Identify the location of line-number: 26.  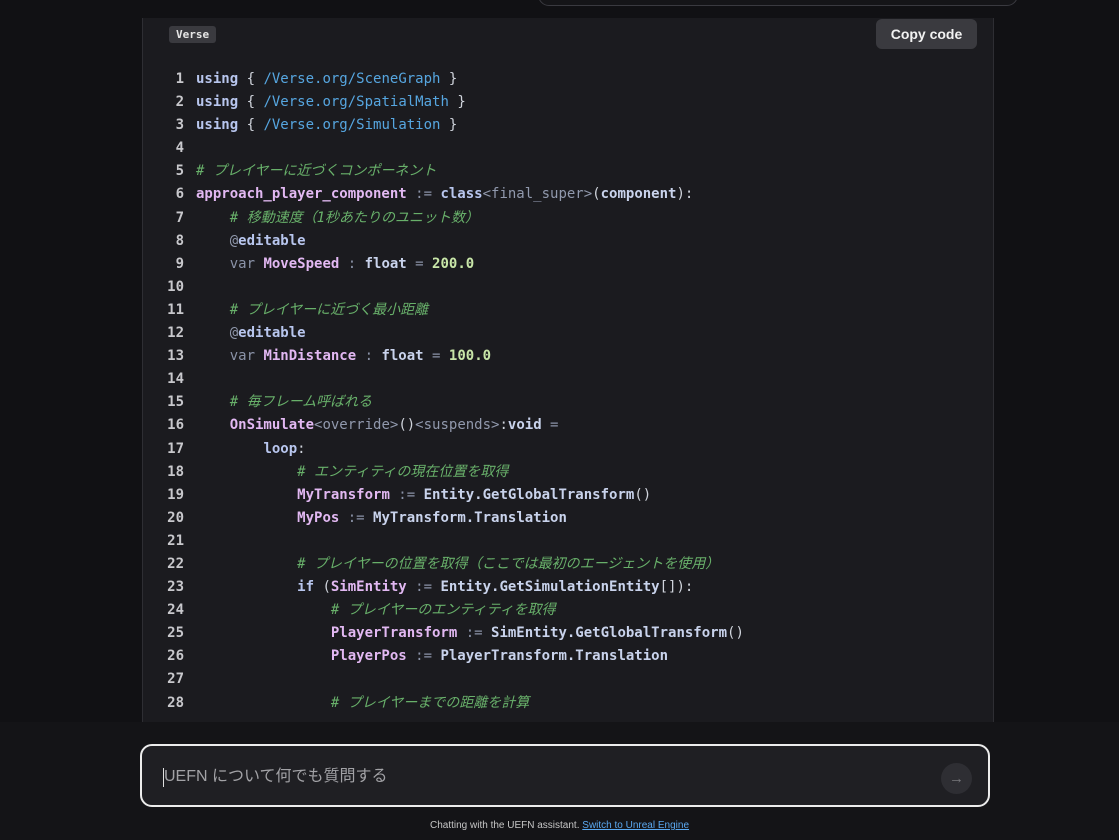
(175, 656).